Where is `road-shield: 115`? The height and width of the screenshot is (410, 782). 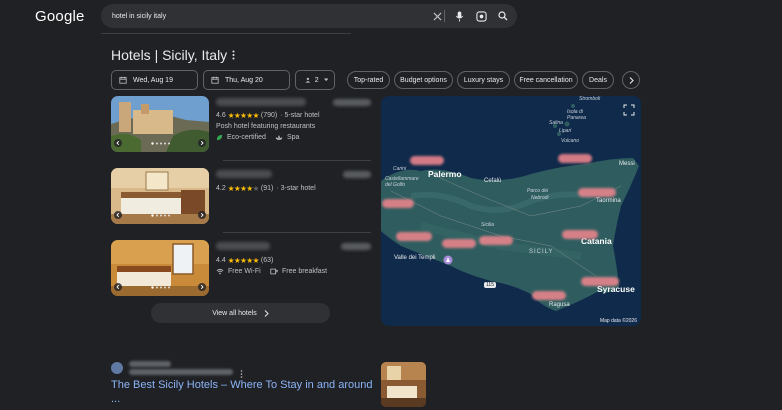
road-shield: 115 is located at coordinates (490, 285).